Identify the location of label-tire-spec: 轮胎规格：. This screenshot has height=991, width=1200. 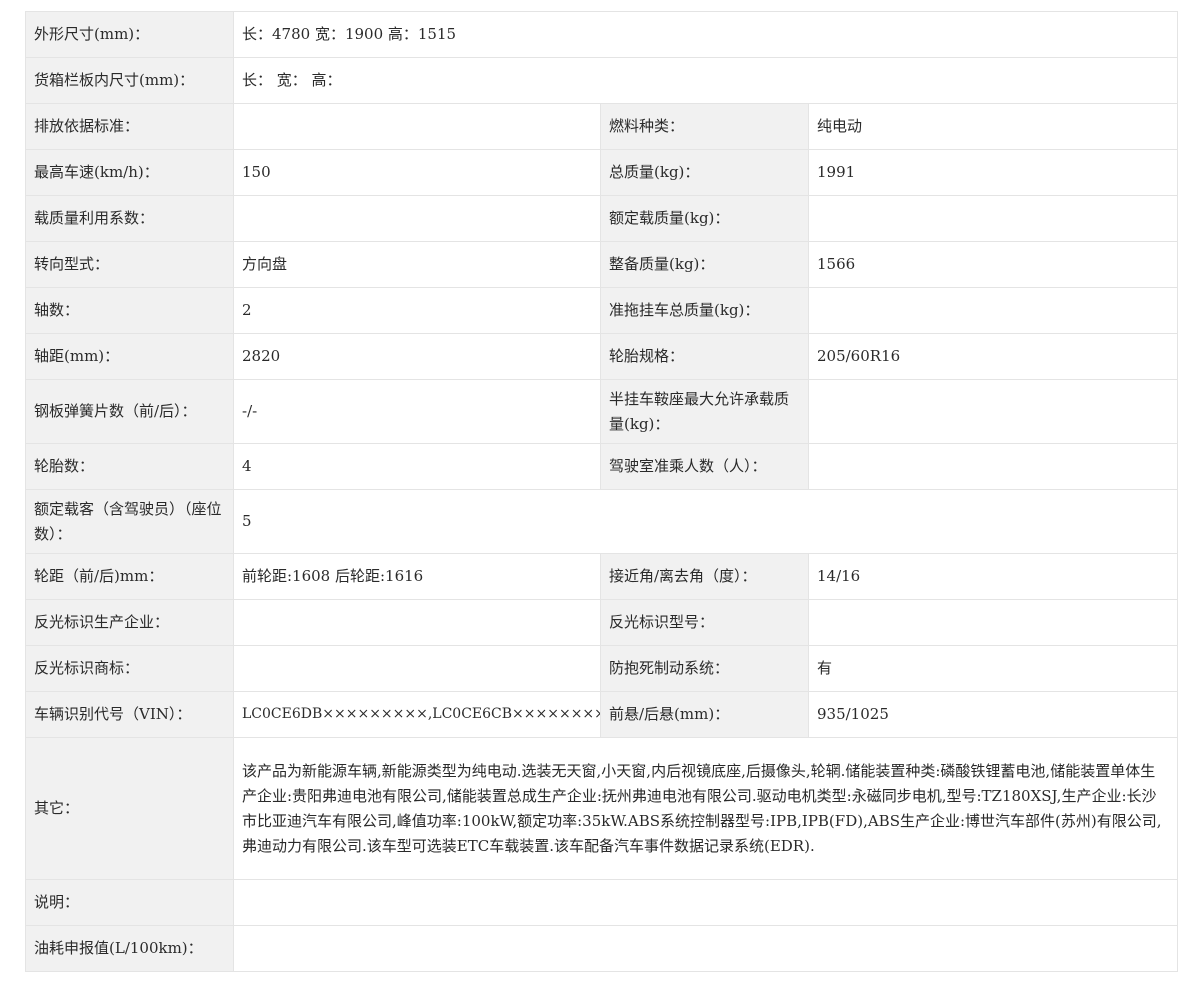
(704, 356).